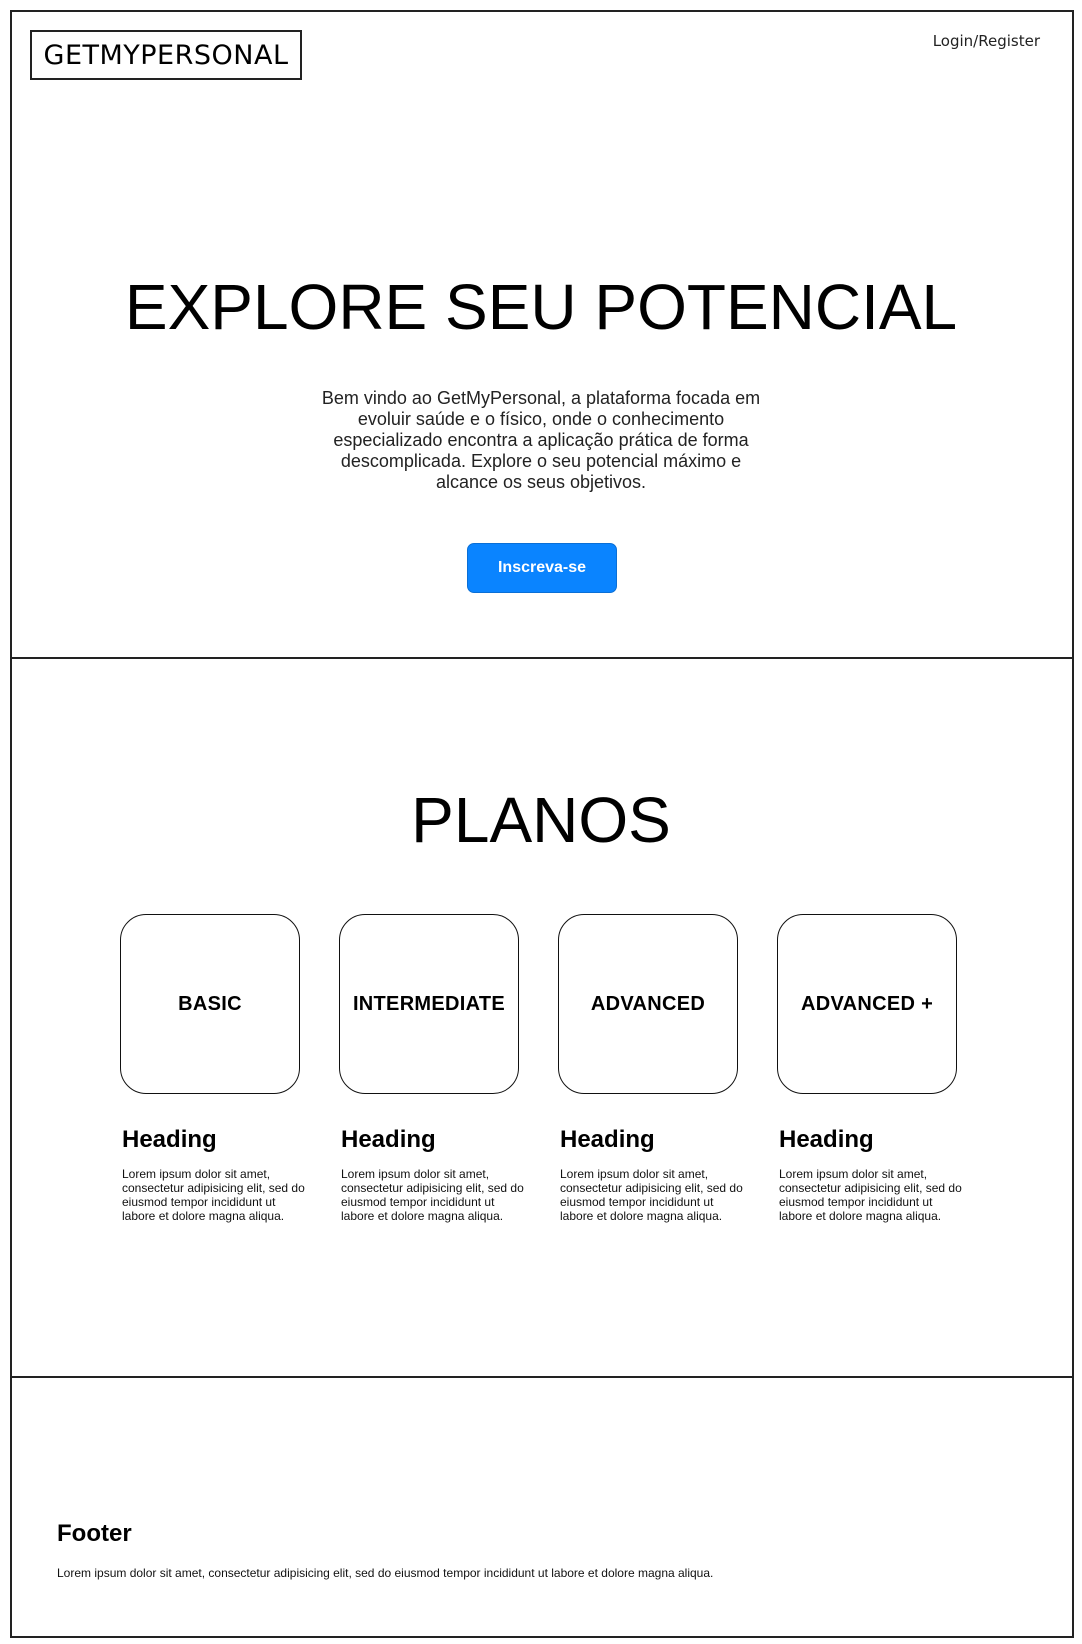  Describe the element at coordinates (542, 1377) in the screenshot. I see `plans-divider` at that location.